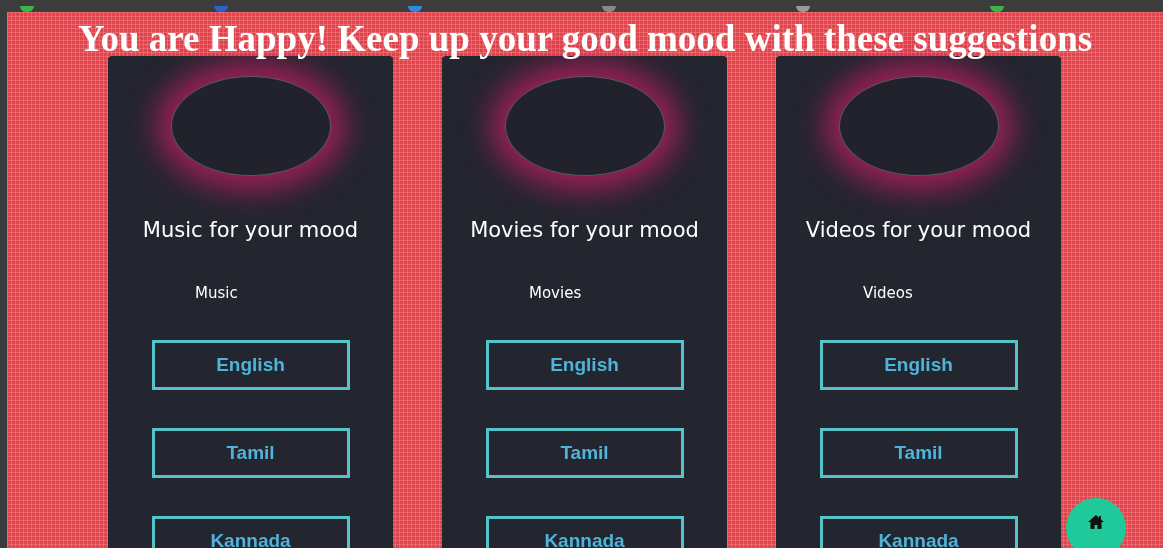  What do you see at coordinates (584, 230) in the screenshot?
I see `card-title: Movies for your mood` at bounding box center [584, 230].